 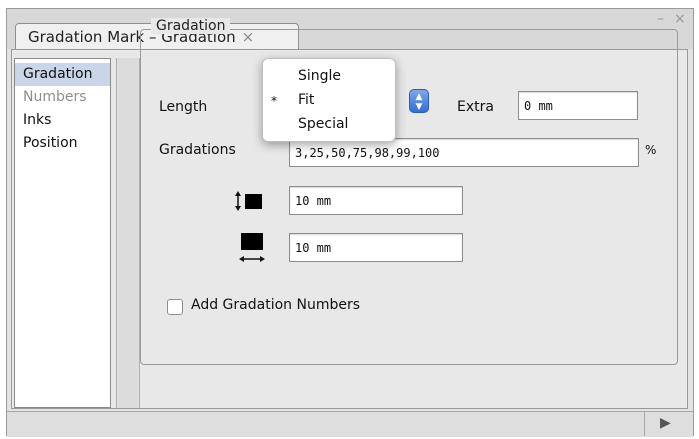 I want to click on menu-item-fit: * Fit, so click(x=329, y=103).